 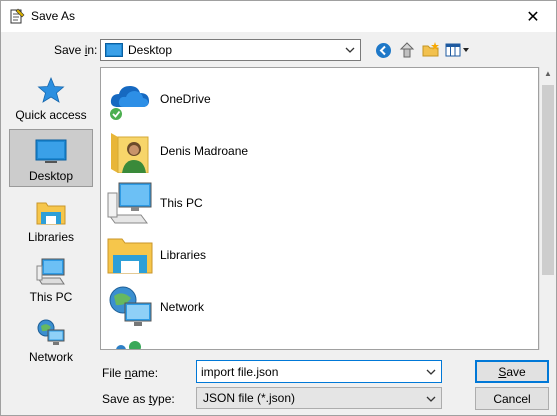 I want to click on list-item-label: Denis Madroane, so click(x=204, y=151).